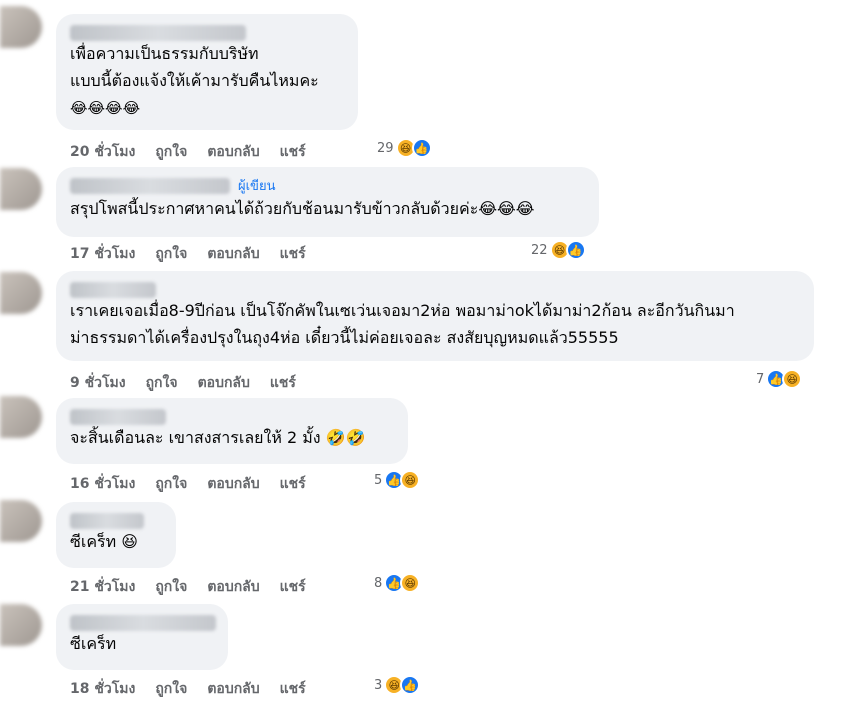  Describe the element at coordinates (193, 383) in the screenshot. I see `comment-actions: 9 ชั่วโมง ถูกใจ ตอบกลับ แชร์` at that location.